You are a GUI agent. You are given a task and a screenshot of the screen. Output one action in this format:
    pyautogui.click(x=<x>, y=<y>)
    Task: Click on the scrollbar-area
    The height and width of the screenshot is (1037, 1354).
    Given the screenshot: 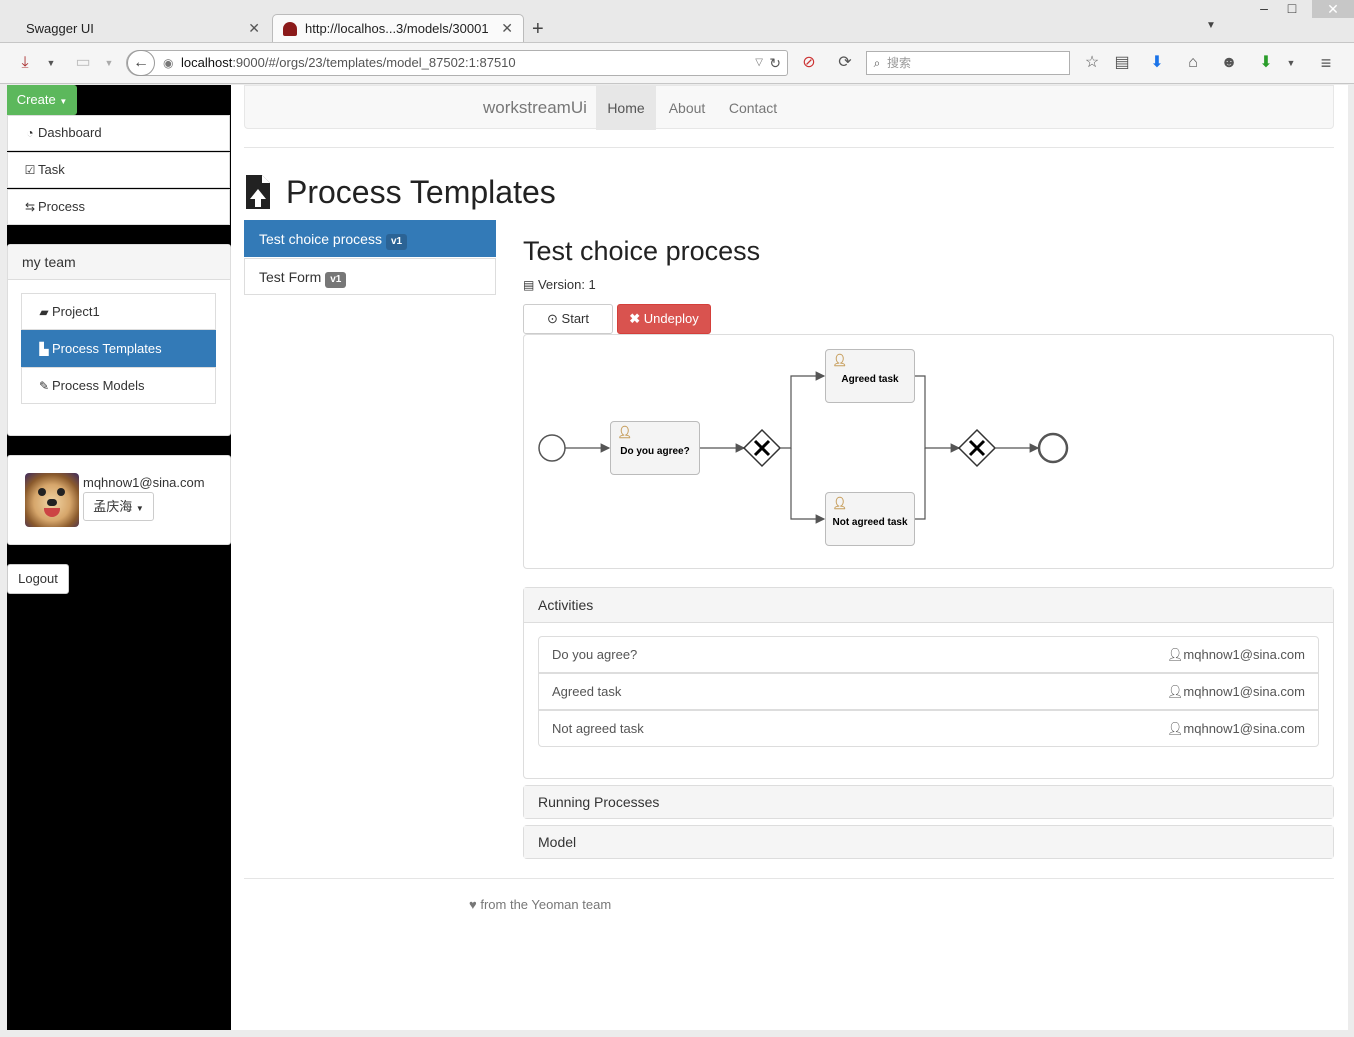 What is the action you would take?
    pyautogui.click(x=1351, y=561)
    